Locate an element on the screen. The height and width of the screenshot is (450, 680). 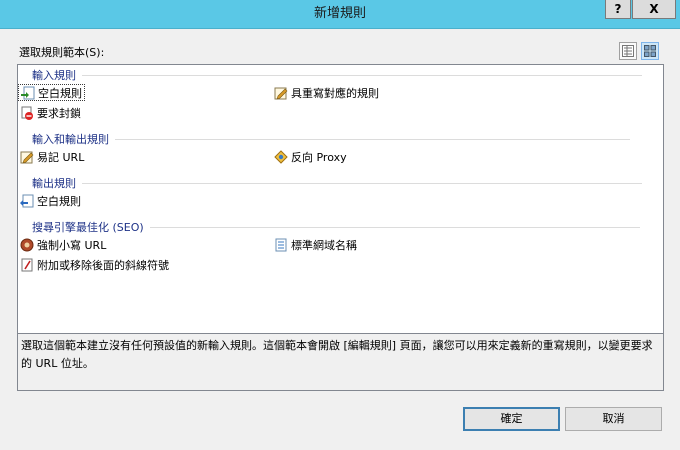
list-item-blank-inbound-rule: 空白規則 is located at coordinates (51, 92).